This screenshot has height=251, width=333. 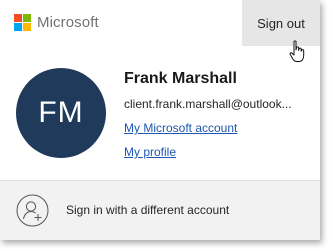 What do you see at coordinates (150, 152) in the screenshot?
I see `my-profile-link: My profile` at bounding box center [150, 152].